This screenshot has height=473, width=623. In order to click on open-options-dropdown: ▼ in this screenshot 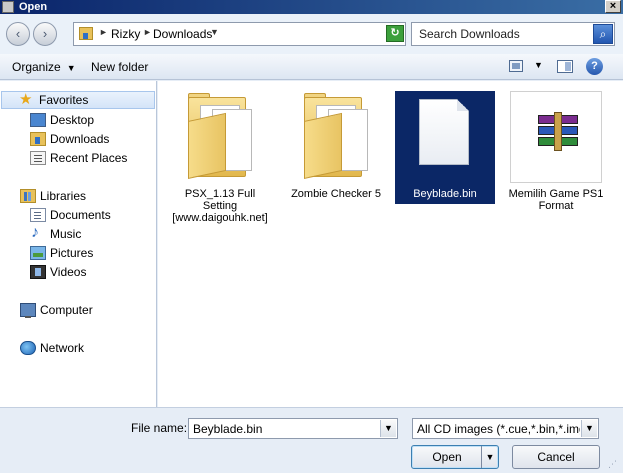, I will do `click(489, 457)`.